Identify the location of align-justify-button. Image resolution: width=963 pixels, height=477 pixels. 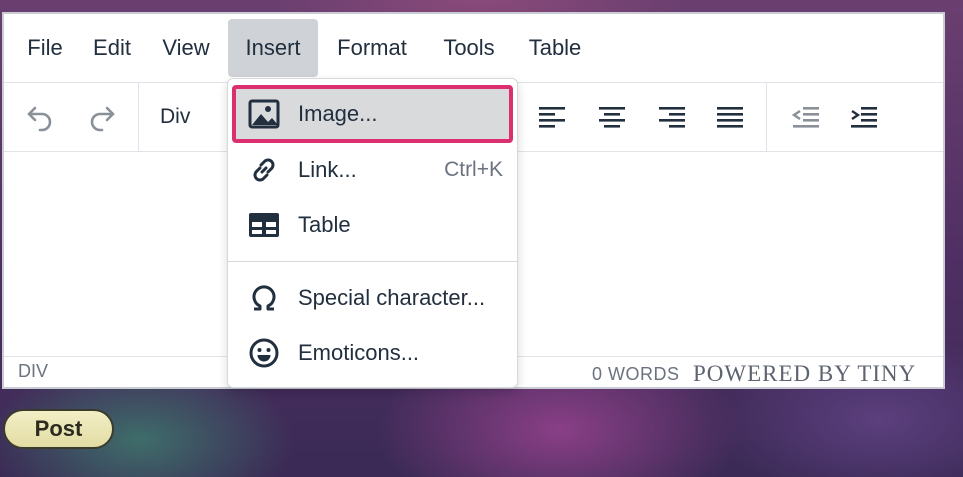
(730, 117).